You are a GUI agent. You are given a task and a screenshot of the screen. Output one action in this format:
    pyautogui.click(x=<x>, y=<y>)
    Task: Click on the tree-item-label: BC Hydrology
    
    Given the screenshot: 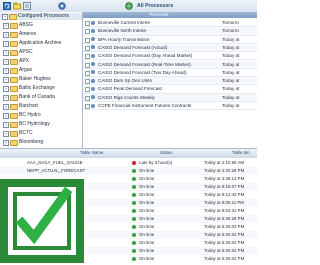 What is the action you would take?
    pyautogui.click(x=34, y=124)
    